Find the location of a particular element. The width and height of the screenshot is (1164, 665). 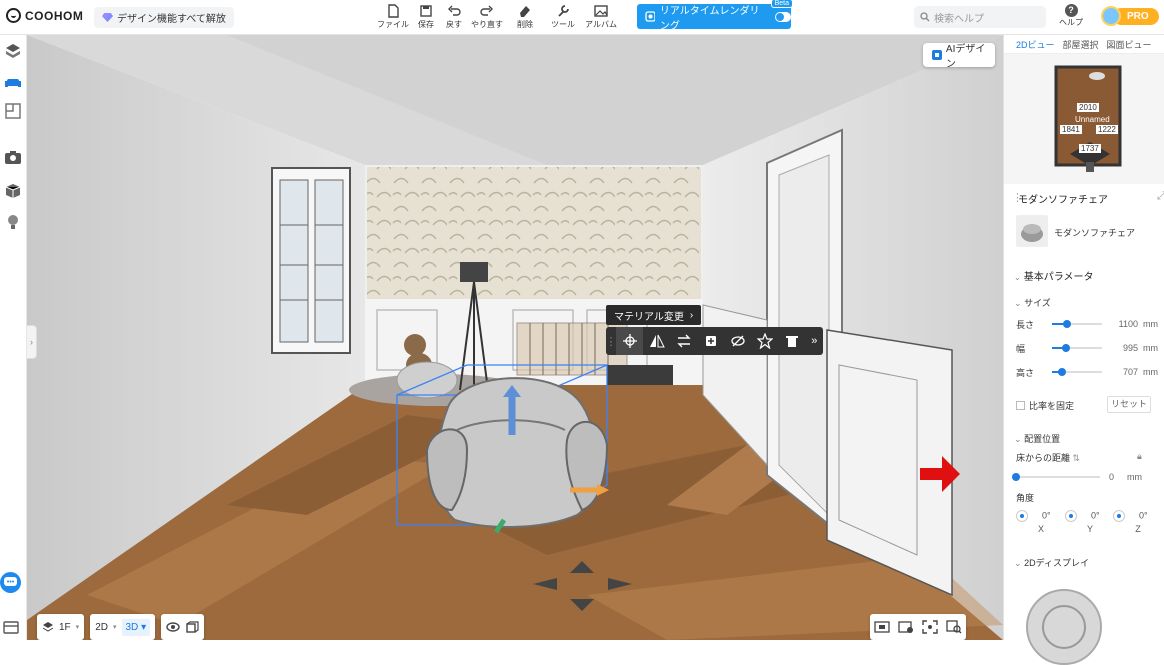

copy-icon is located at coordinates (710, 341).